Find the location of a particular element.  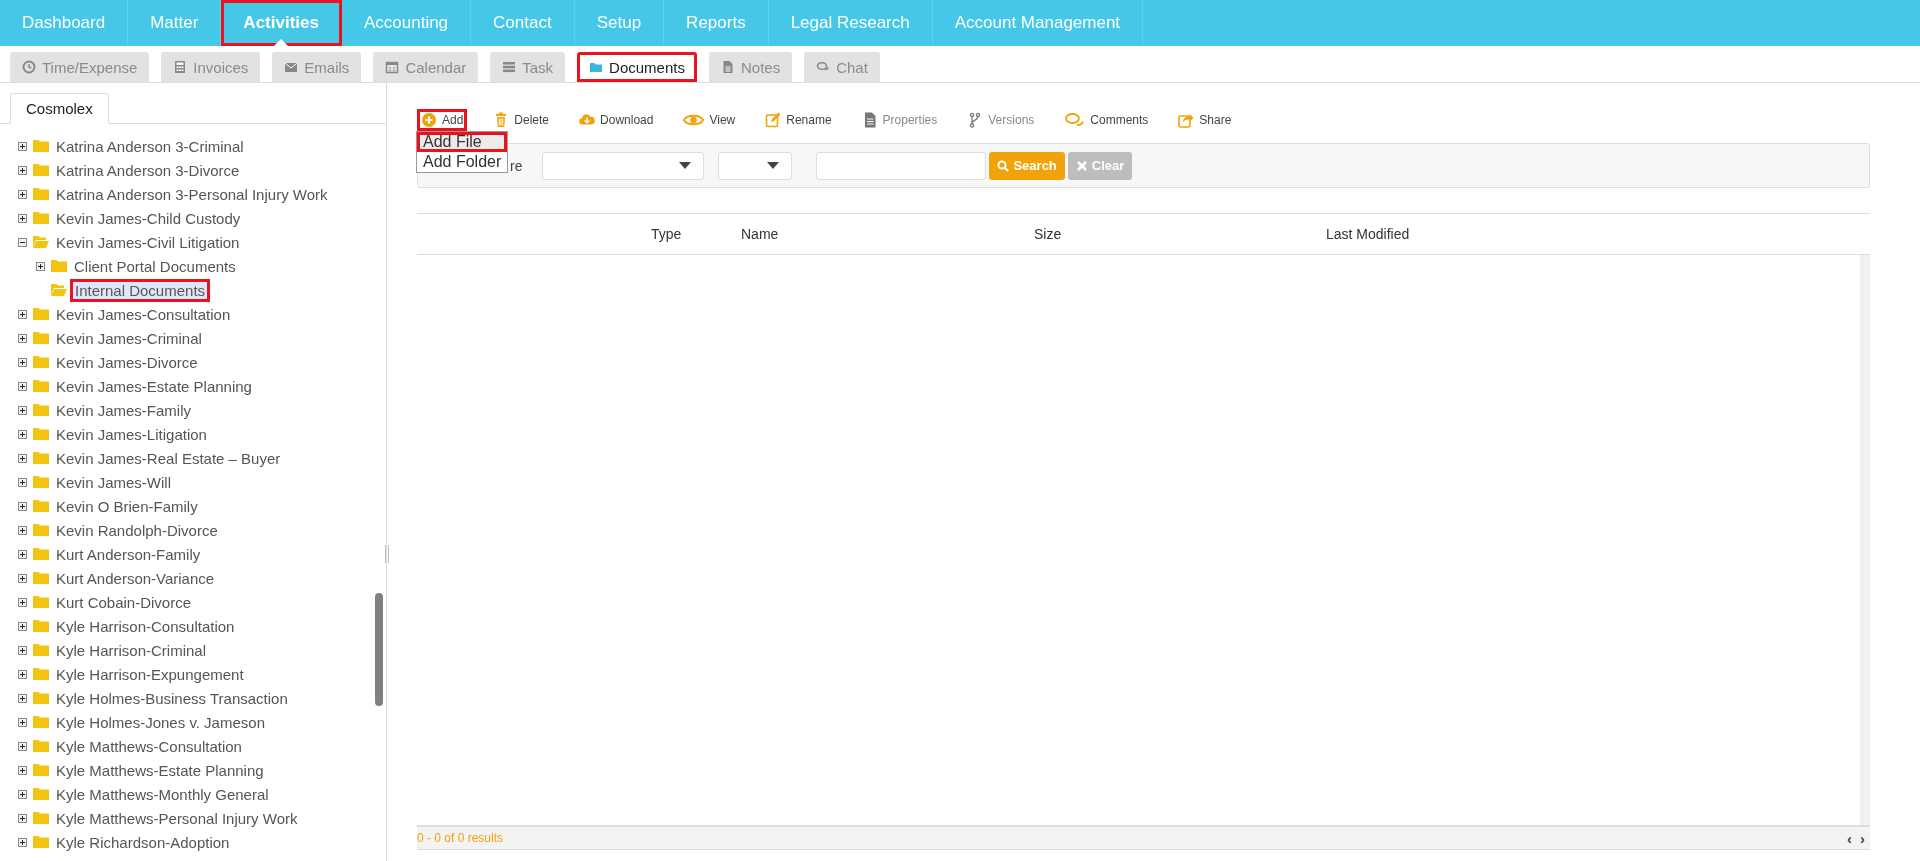

tree-item: Katrina Anderson 3-Criminal is located at coordinates (150, 146).